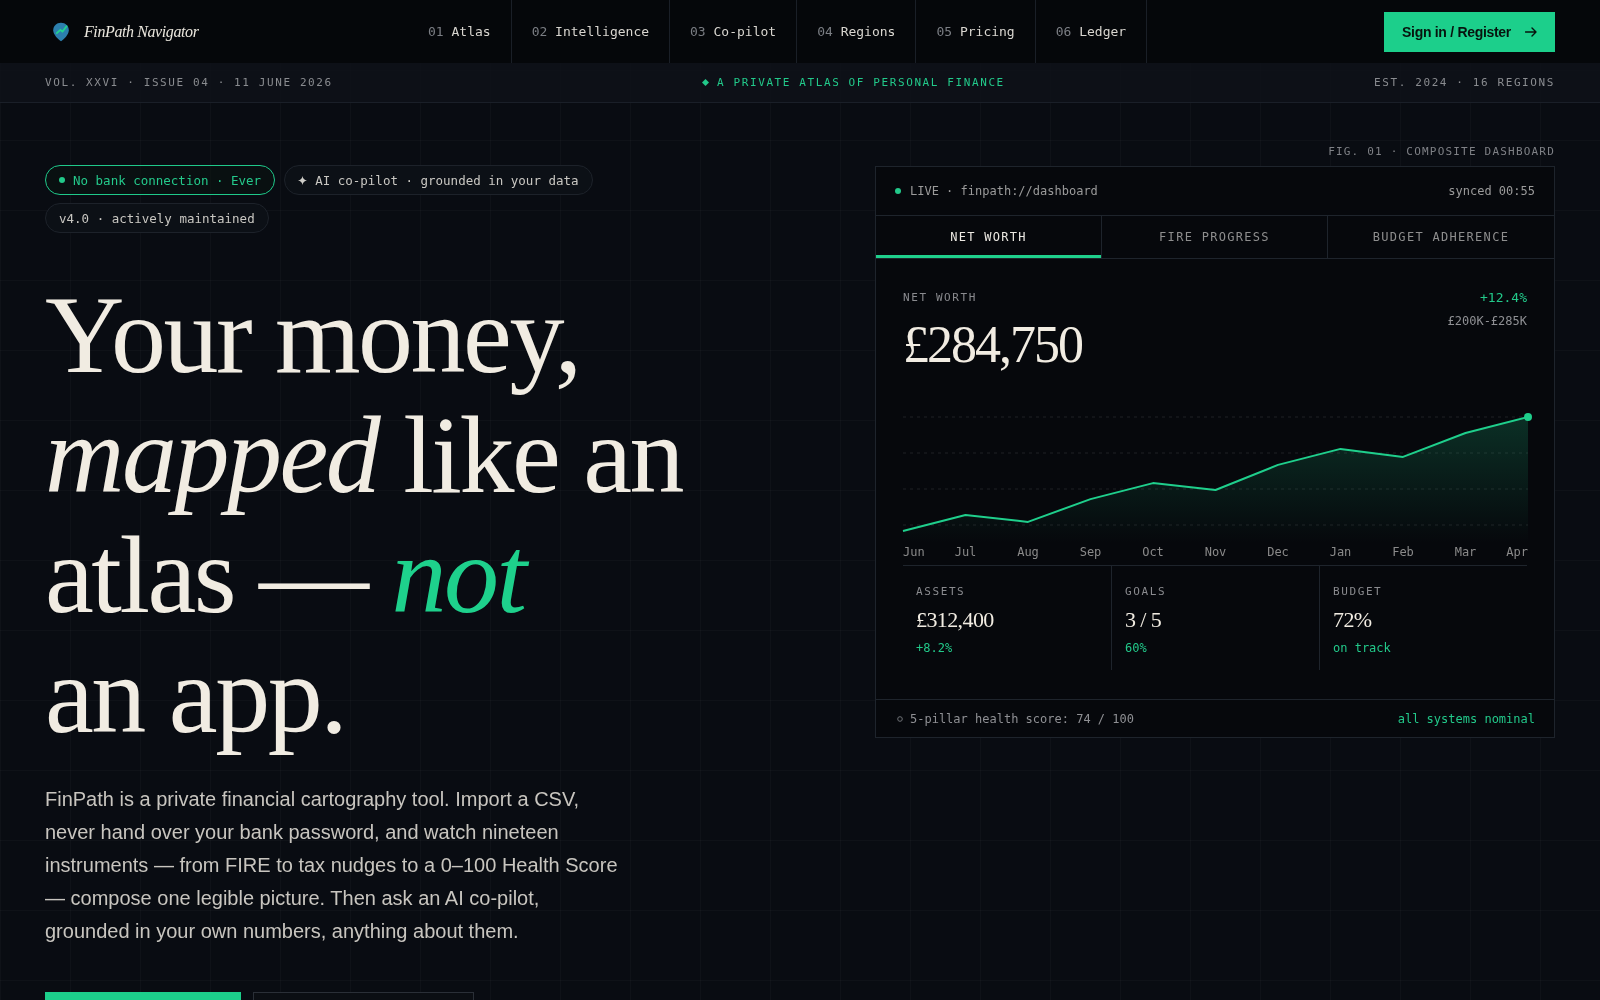 Image resolution: width=1600 pixels, height=1000 pixels. Describe the element at coordinates (141, 31) in the screenshot. I see `brand-name: FinPath Navigator` at that location.